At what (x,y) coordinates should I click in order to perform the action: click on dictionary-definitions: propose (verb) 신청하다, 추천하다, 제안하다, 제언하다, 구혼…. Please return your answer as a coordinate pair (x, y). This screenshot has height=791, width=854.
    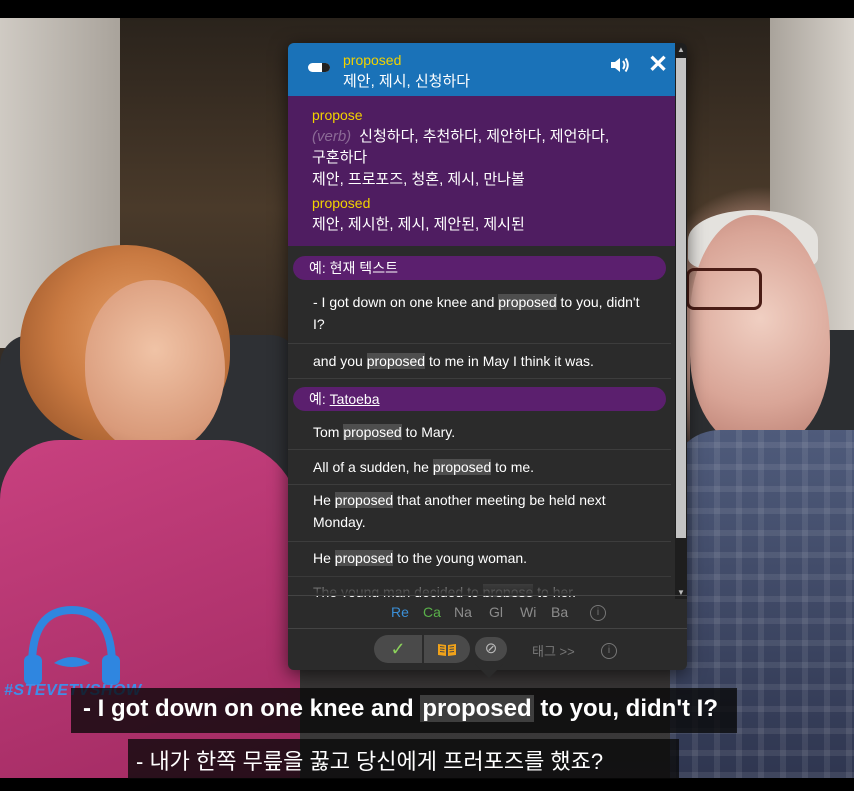
    Looking at the image, I should click on (481, 171).